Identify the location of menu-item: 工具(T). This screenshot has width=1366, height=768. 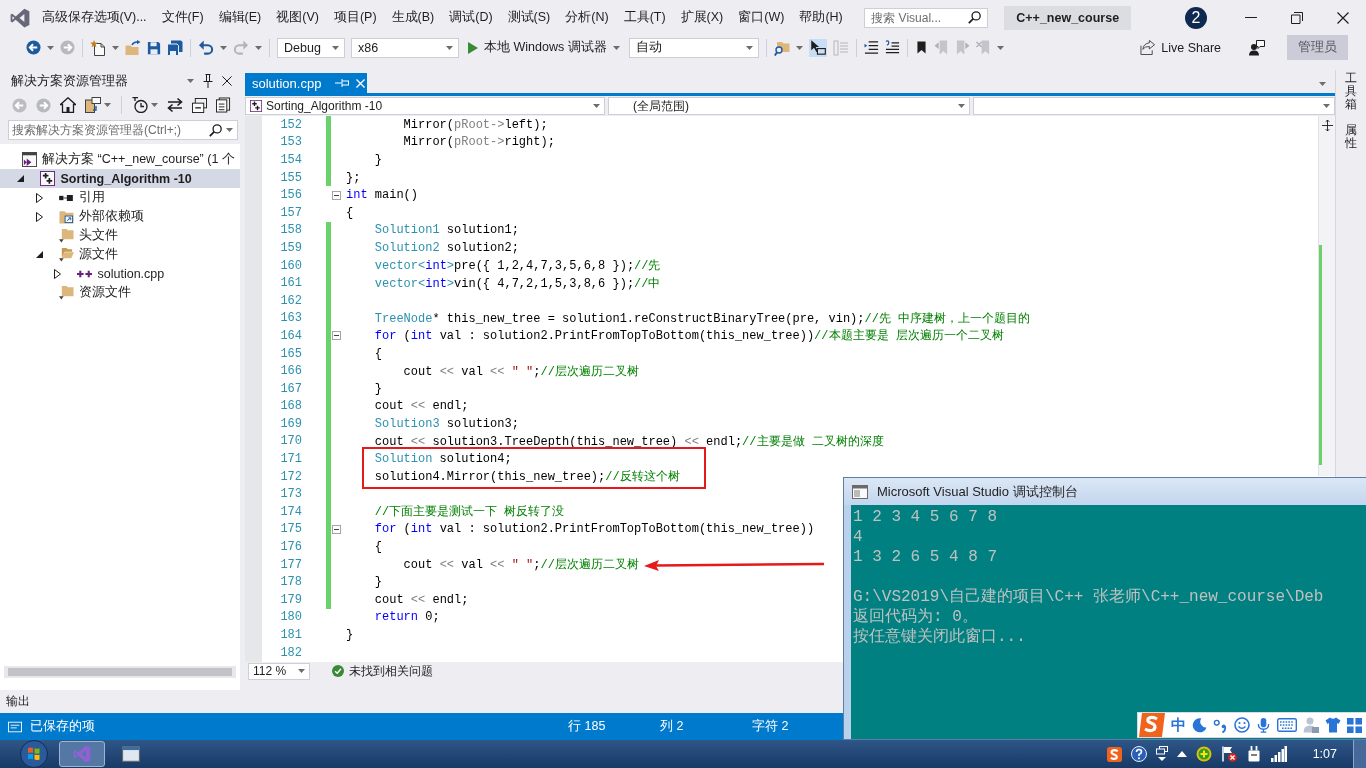
(645, 17).